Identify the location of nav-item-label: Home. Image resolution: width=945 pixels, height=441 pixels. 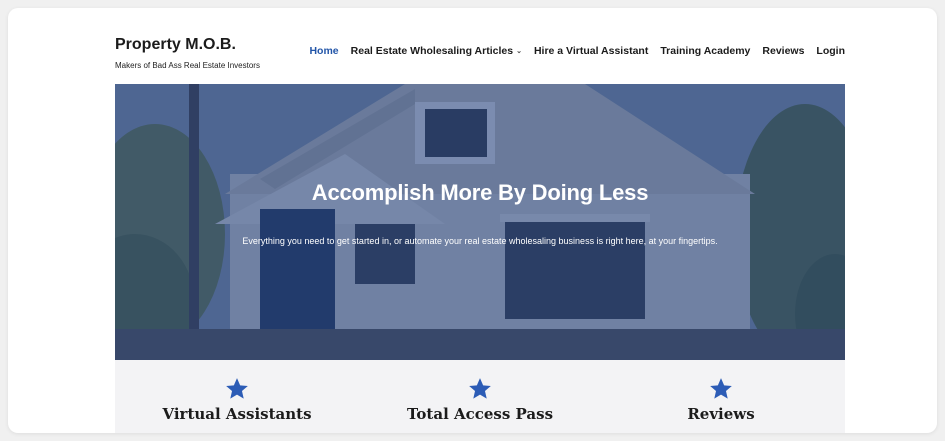
(324, 51).